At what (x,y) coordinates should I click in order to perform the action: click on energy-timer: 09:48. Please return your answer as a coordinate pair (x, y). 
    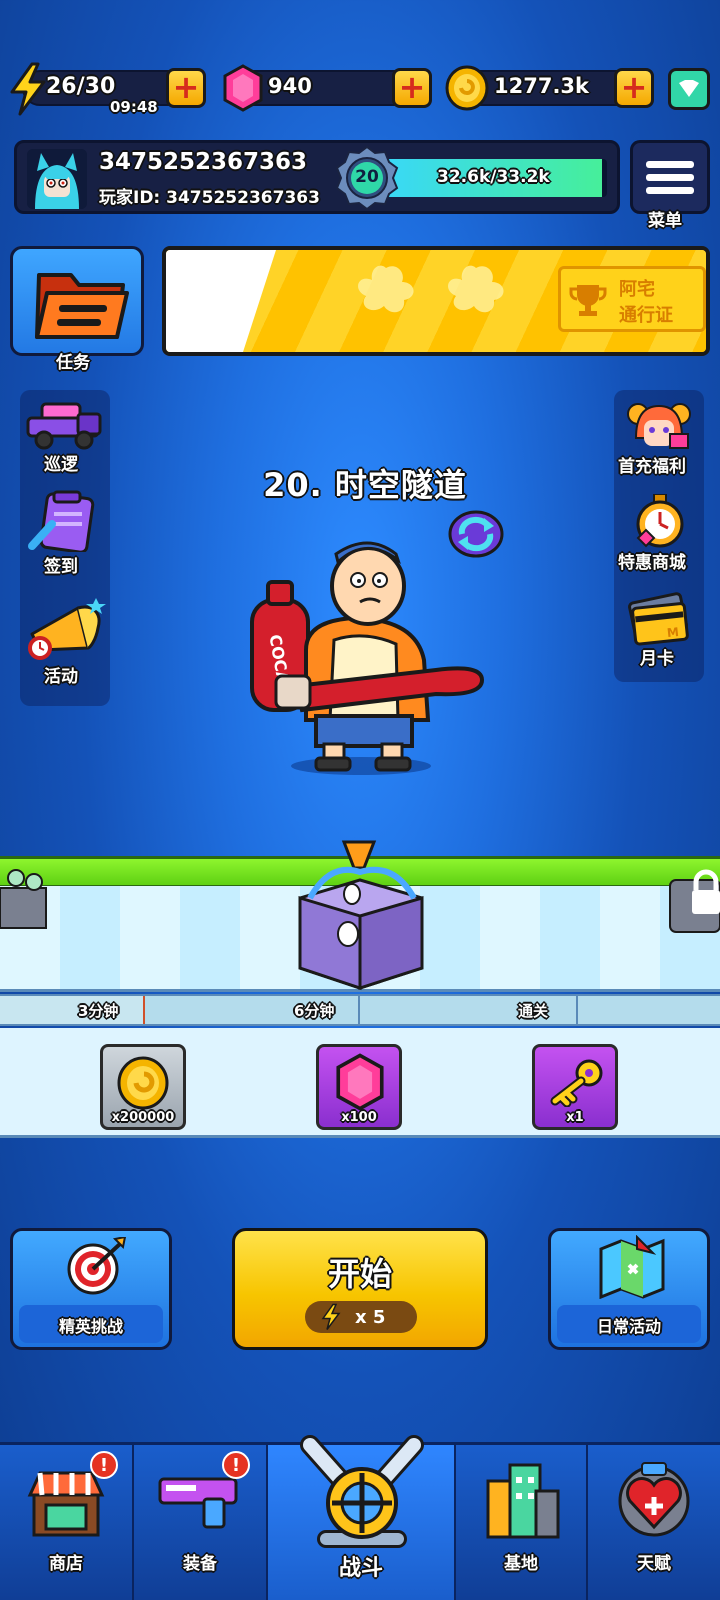
    Looking at the image, I should click on (134, 107).